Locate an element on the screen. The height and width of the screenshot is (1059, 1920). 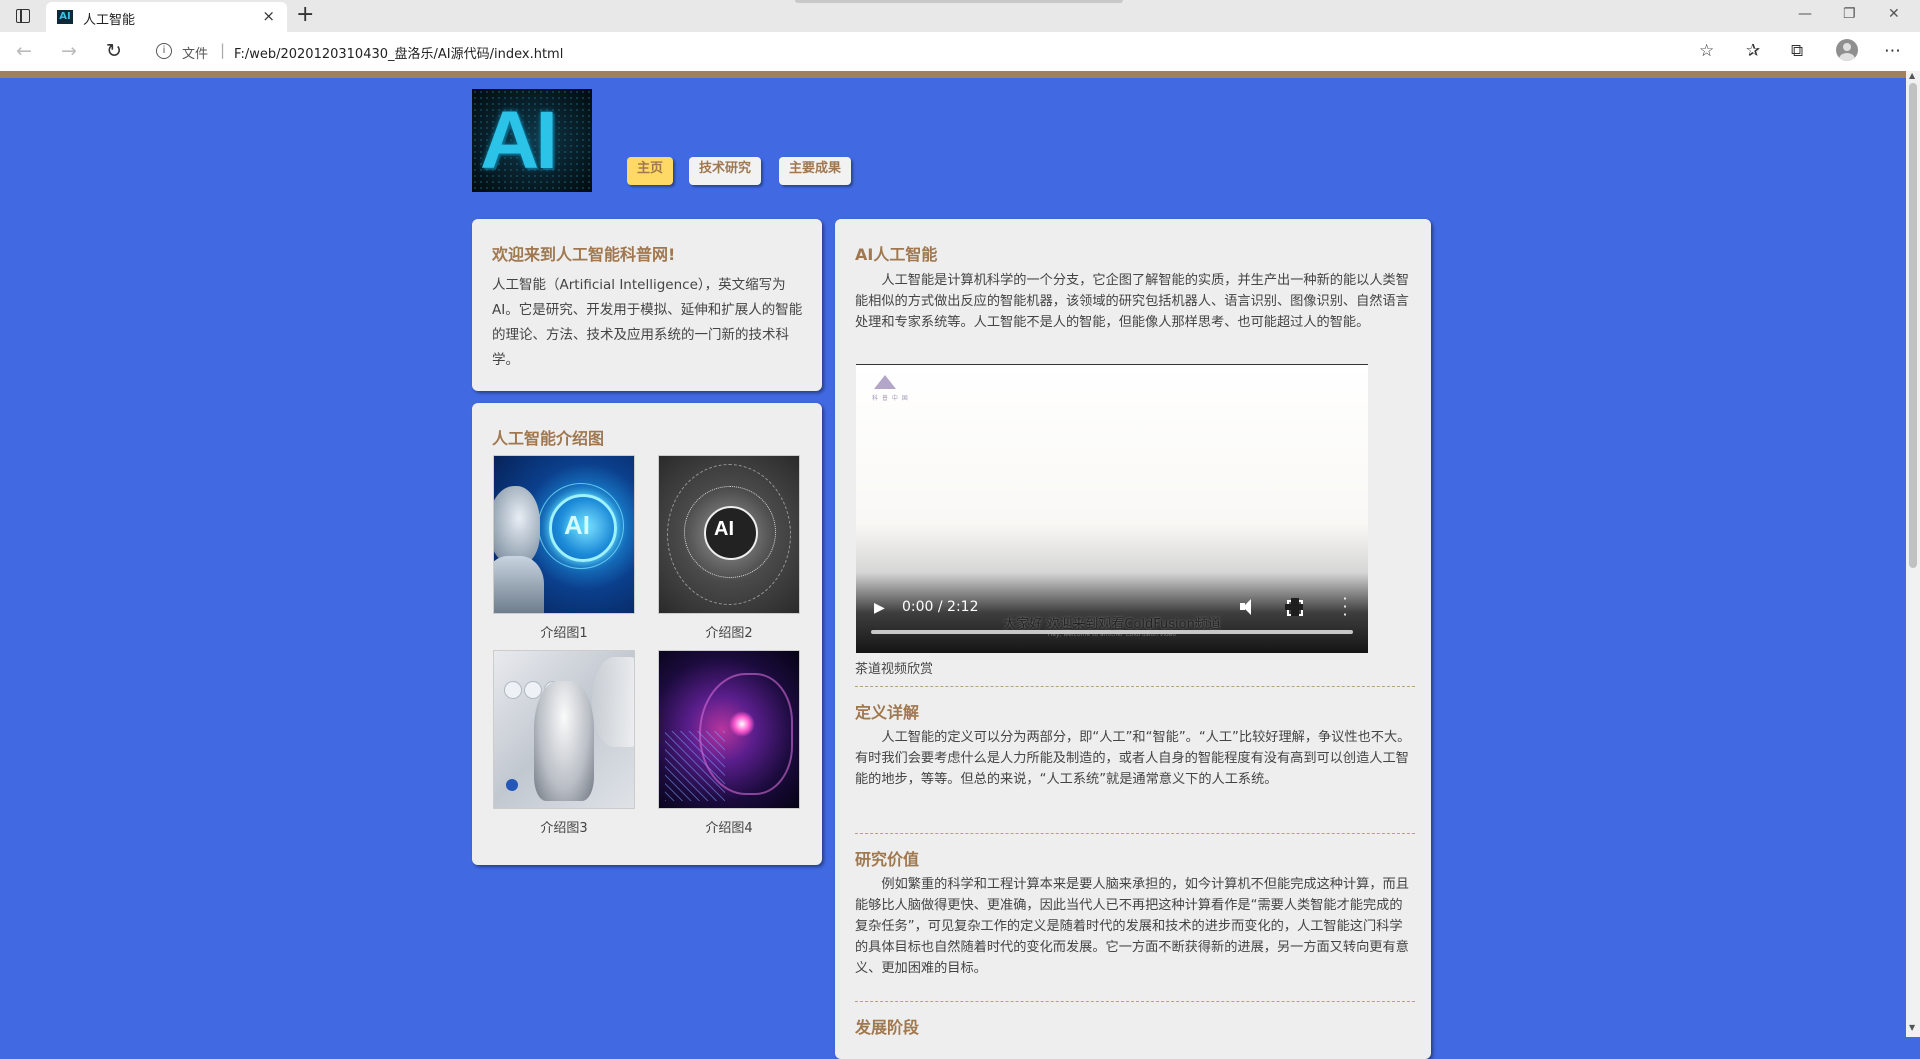
tab-title: 人工智能 is located at coordinates (109, 20).